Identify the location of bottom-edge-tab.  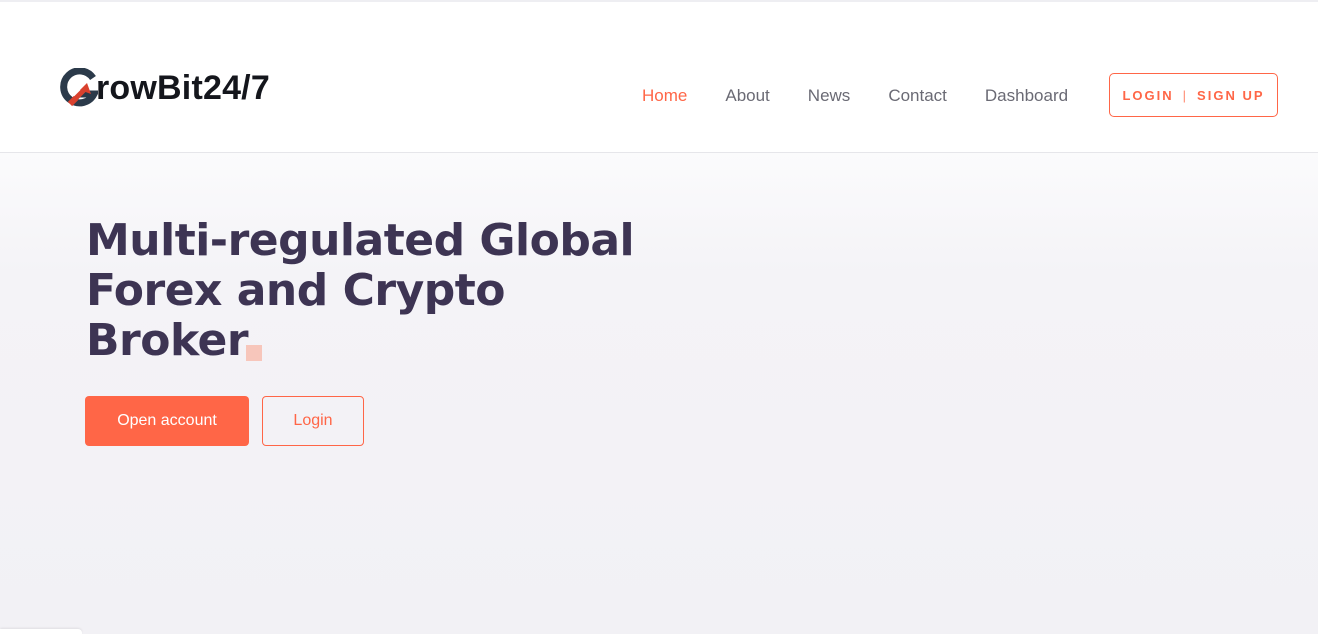
(41, 631).